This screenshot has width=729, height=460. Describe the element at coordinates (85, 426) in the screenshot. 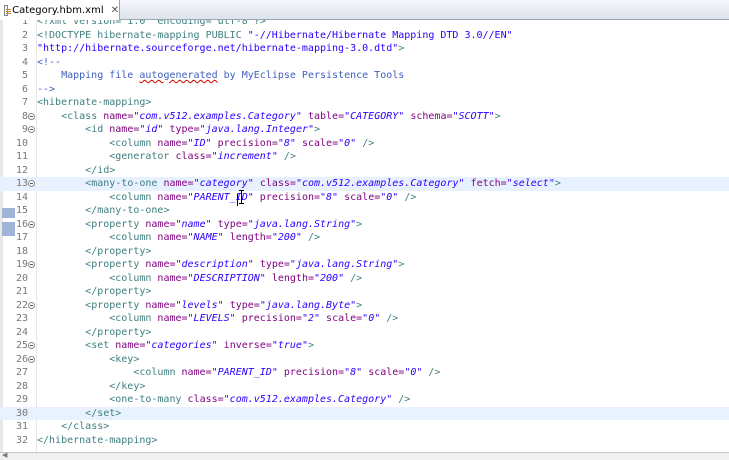

I see `code-text: </class>` at that location.